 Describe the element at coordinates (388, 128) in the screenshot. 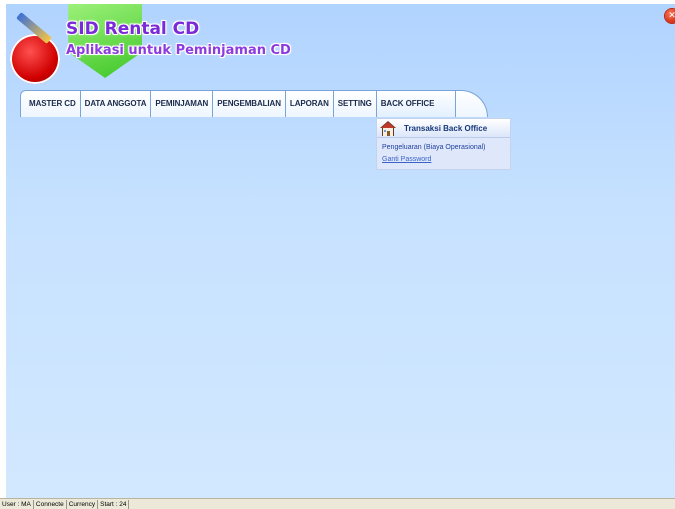

I see `house-icon` at that location.